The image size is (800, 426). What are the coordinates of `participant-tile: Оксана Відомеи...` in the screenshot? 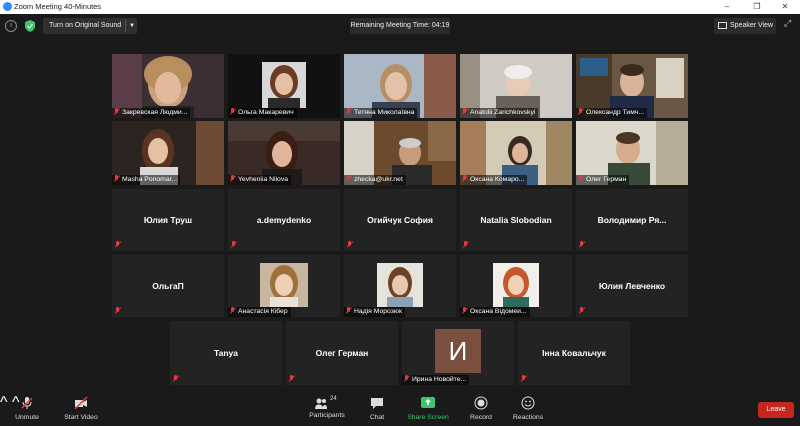 It's located at (516, 286).